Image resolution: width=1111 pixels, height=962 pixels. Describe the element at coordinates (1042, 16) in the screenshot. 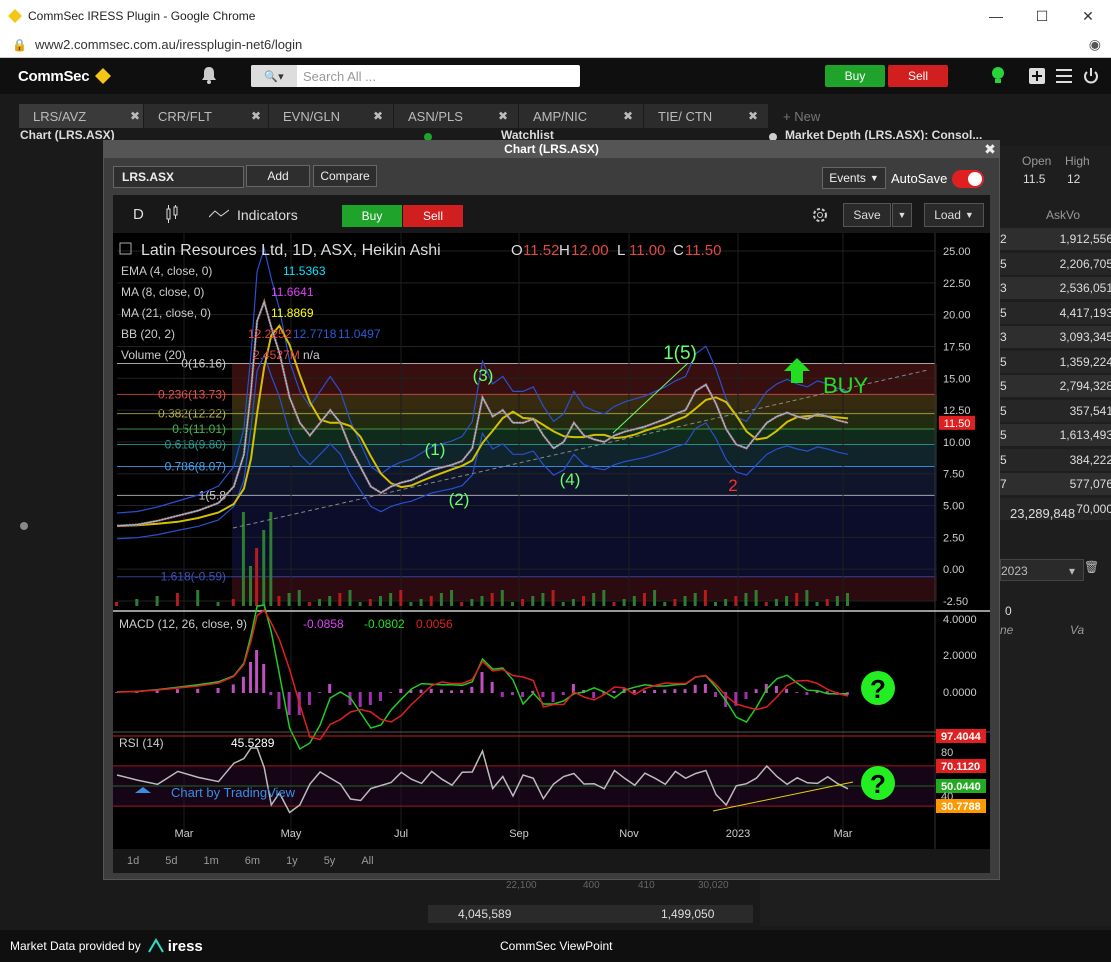

I see `maximize-button: ☐` at that location.